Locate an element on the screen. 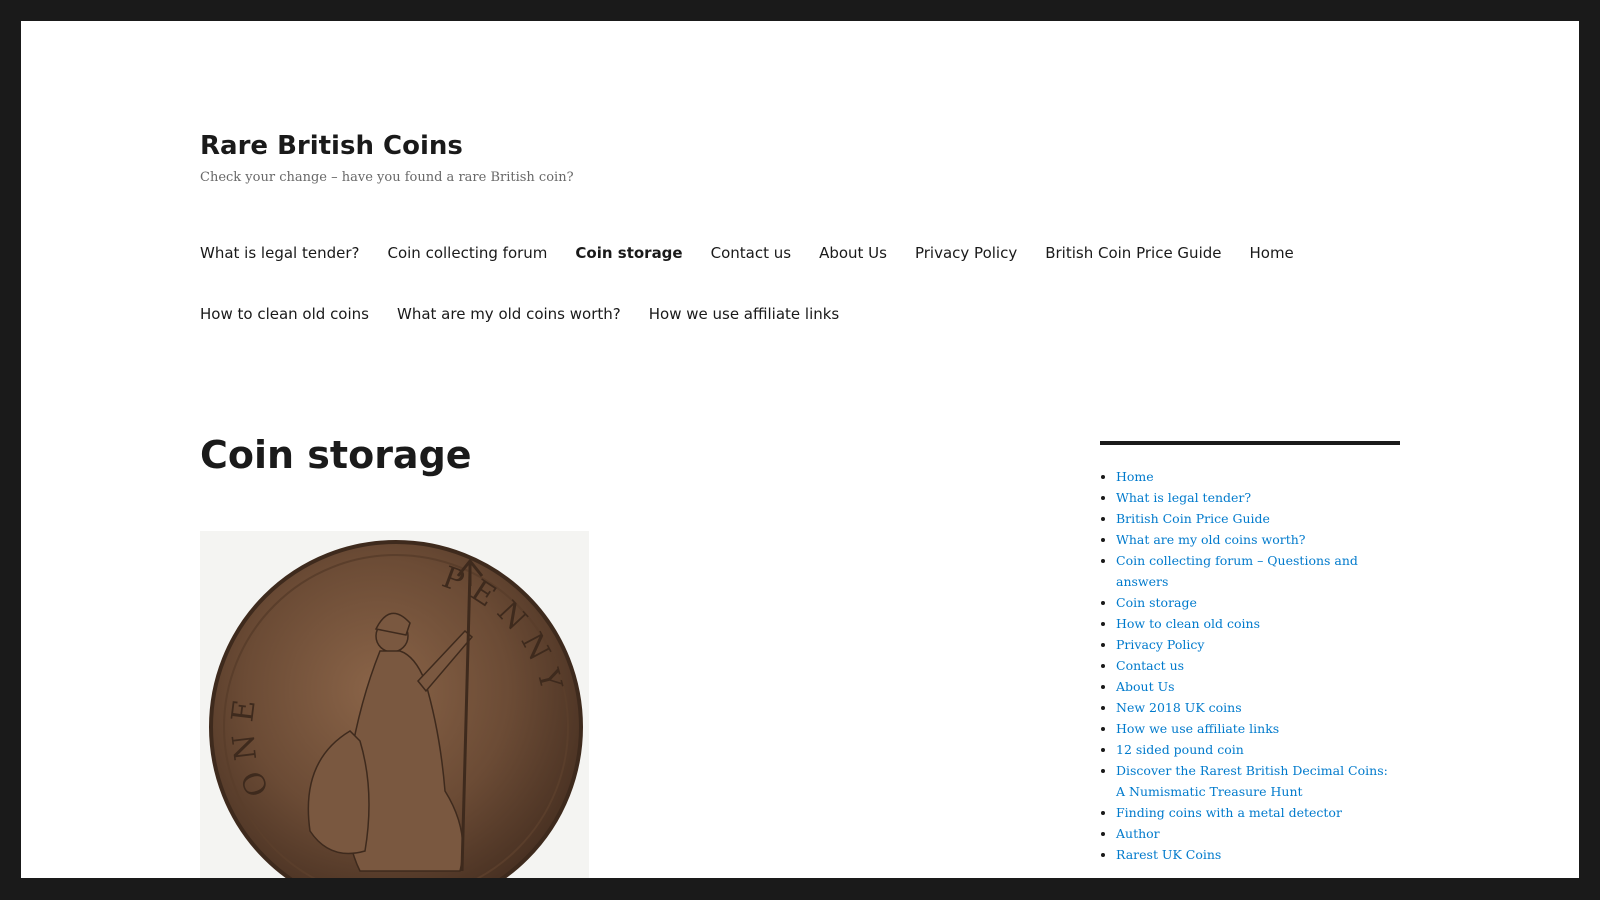  sidebar-item: New 2018 UK coins is located at coordinates (1258, 707).